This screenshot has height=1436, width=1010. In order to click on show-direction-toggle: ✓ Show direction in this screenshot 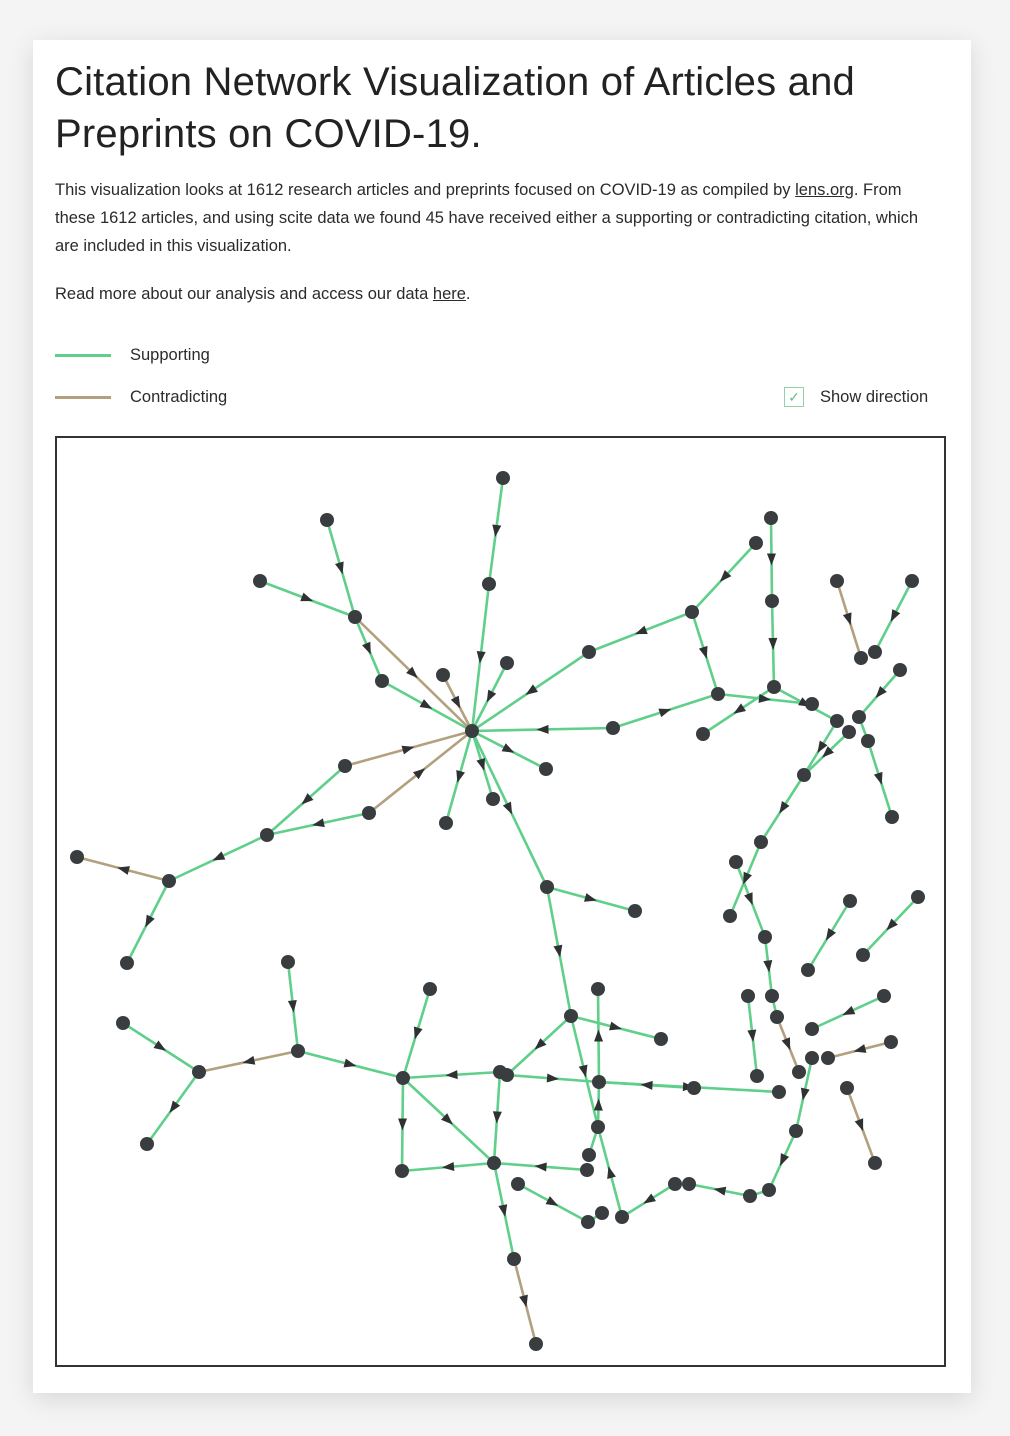, I will do `click(856, 397)`.